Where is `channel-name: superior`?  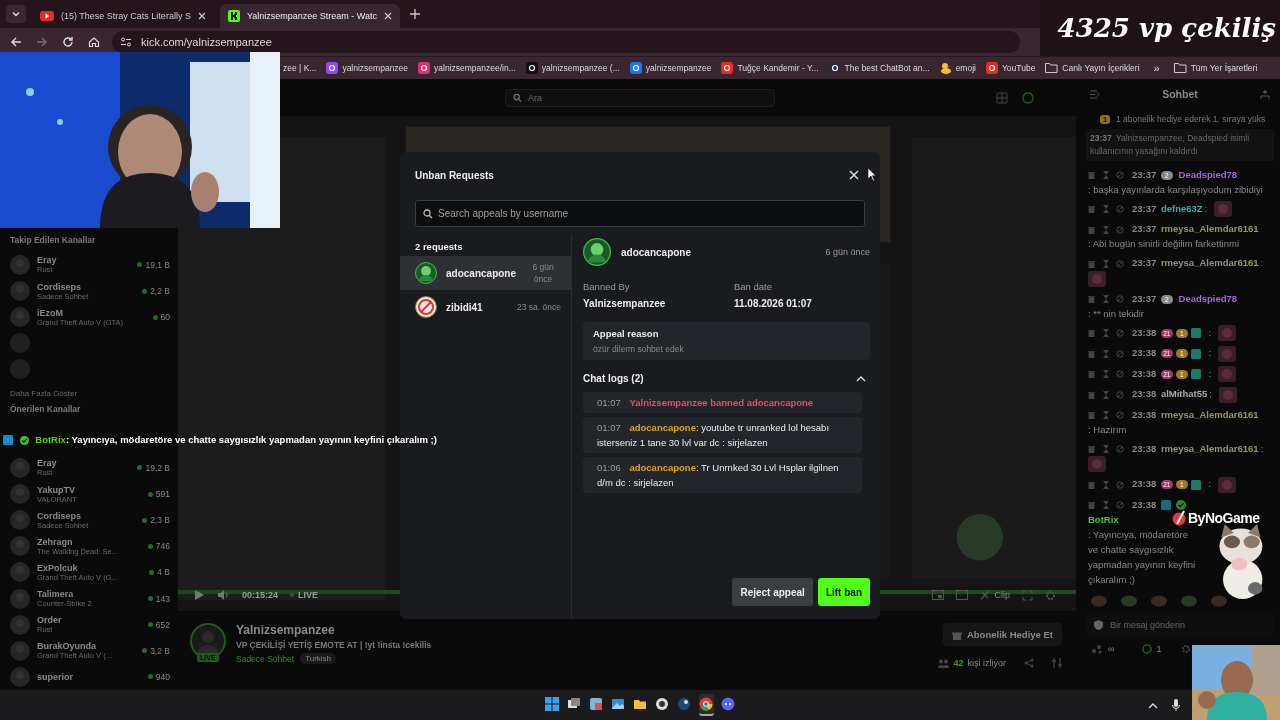 channel-name: superior is located at coordinates (89, 676).